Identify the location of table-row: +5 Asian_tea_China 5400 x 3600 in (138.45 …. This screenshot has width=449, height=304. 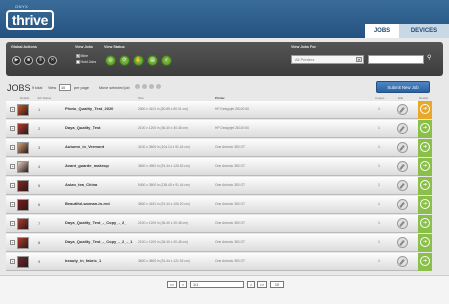
(219, 186).